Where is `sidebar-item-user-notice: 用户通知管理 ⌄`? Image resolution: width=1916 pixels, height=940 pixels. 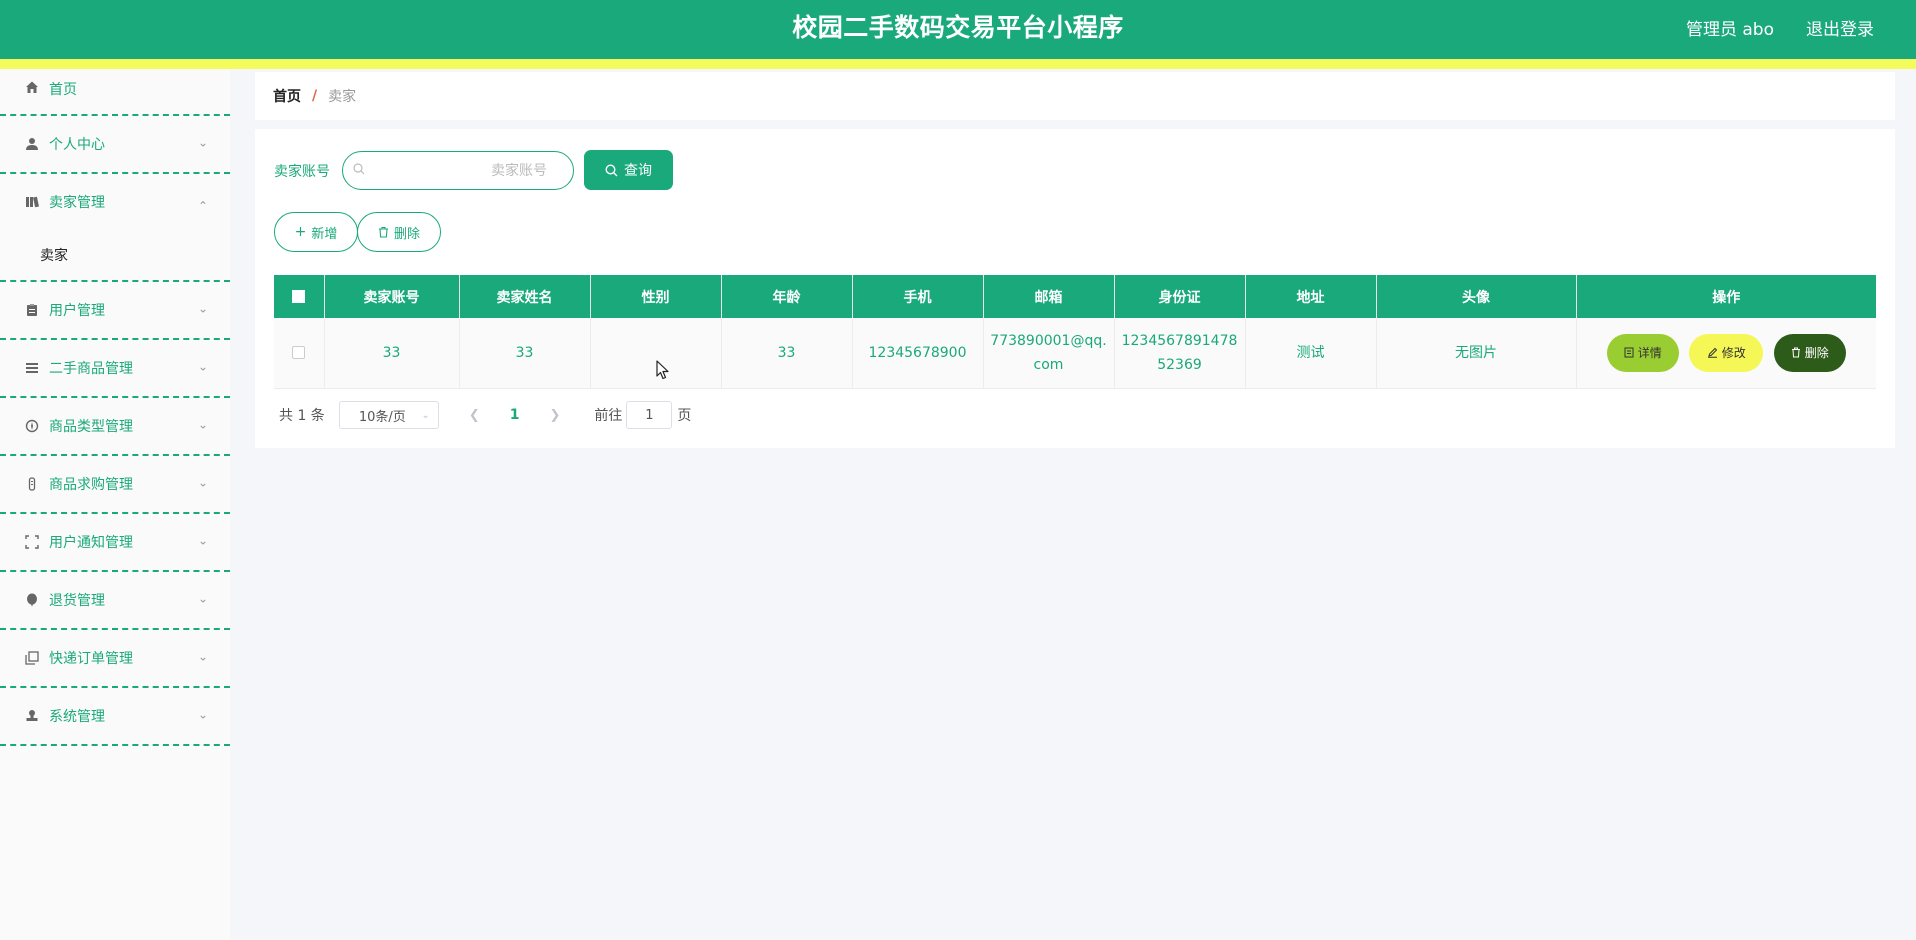
sidebar-item-user-notice: 用户通知管理 ⌄ is located at coordinates (115, 543).